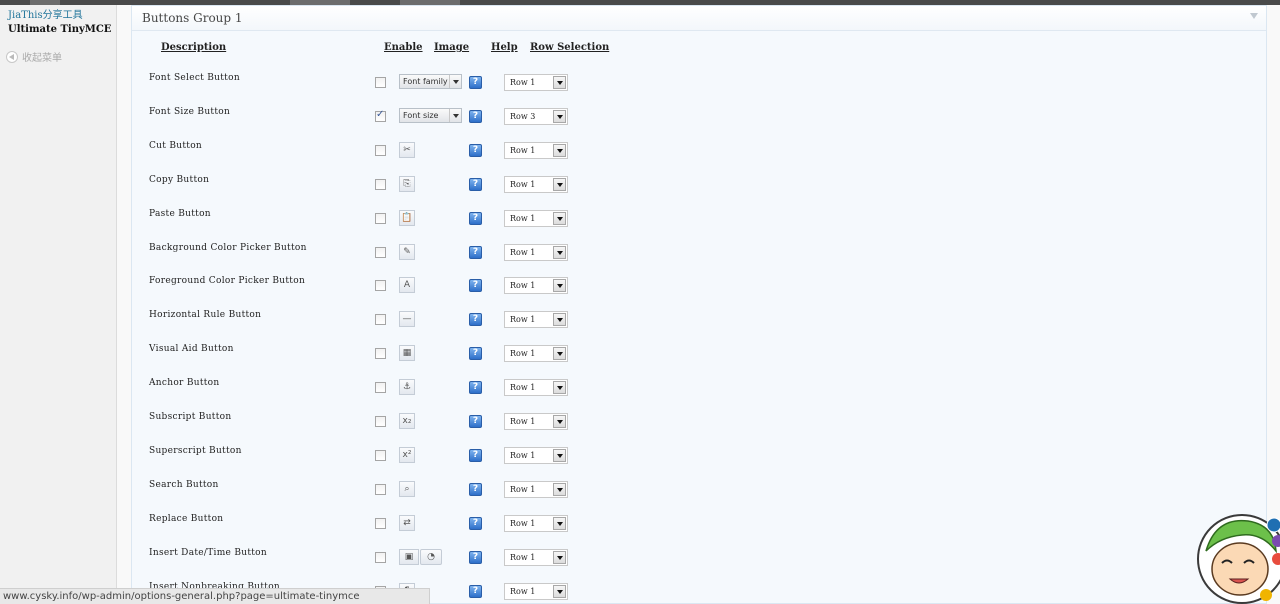  I want to click on row-selection-select: Row 3, so click(536, 116).